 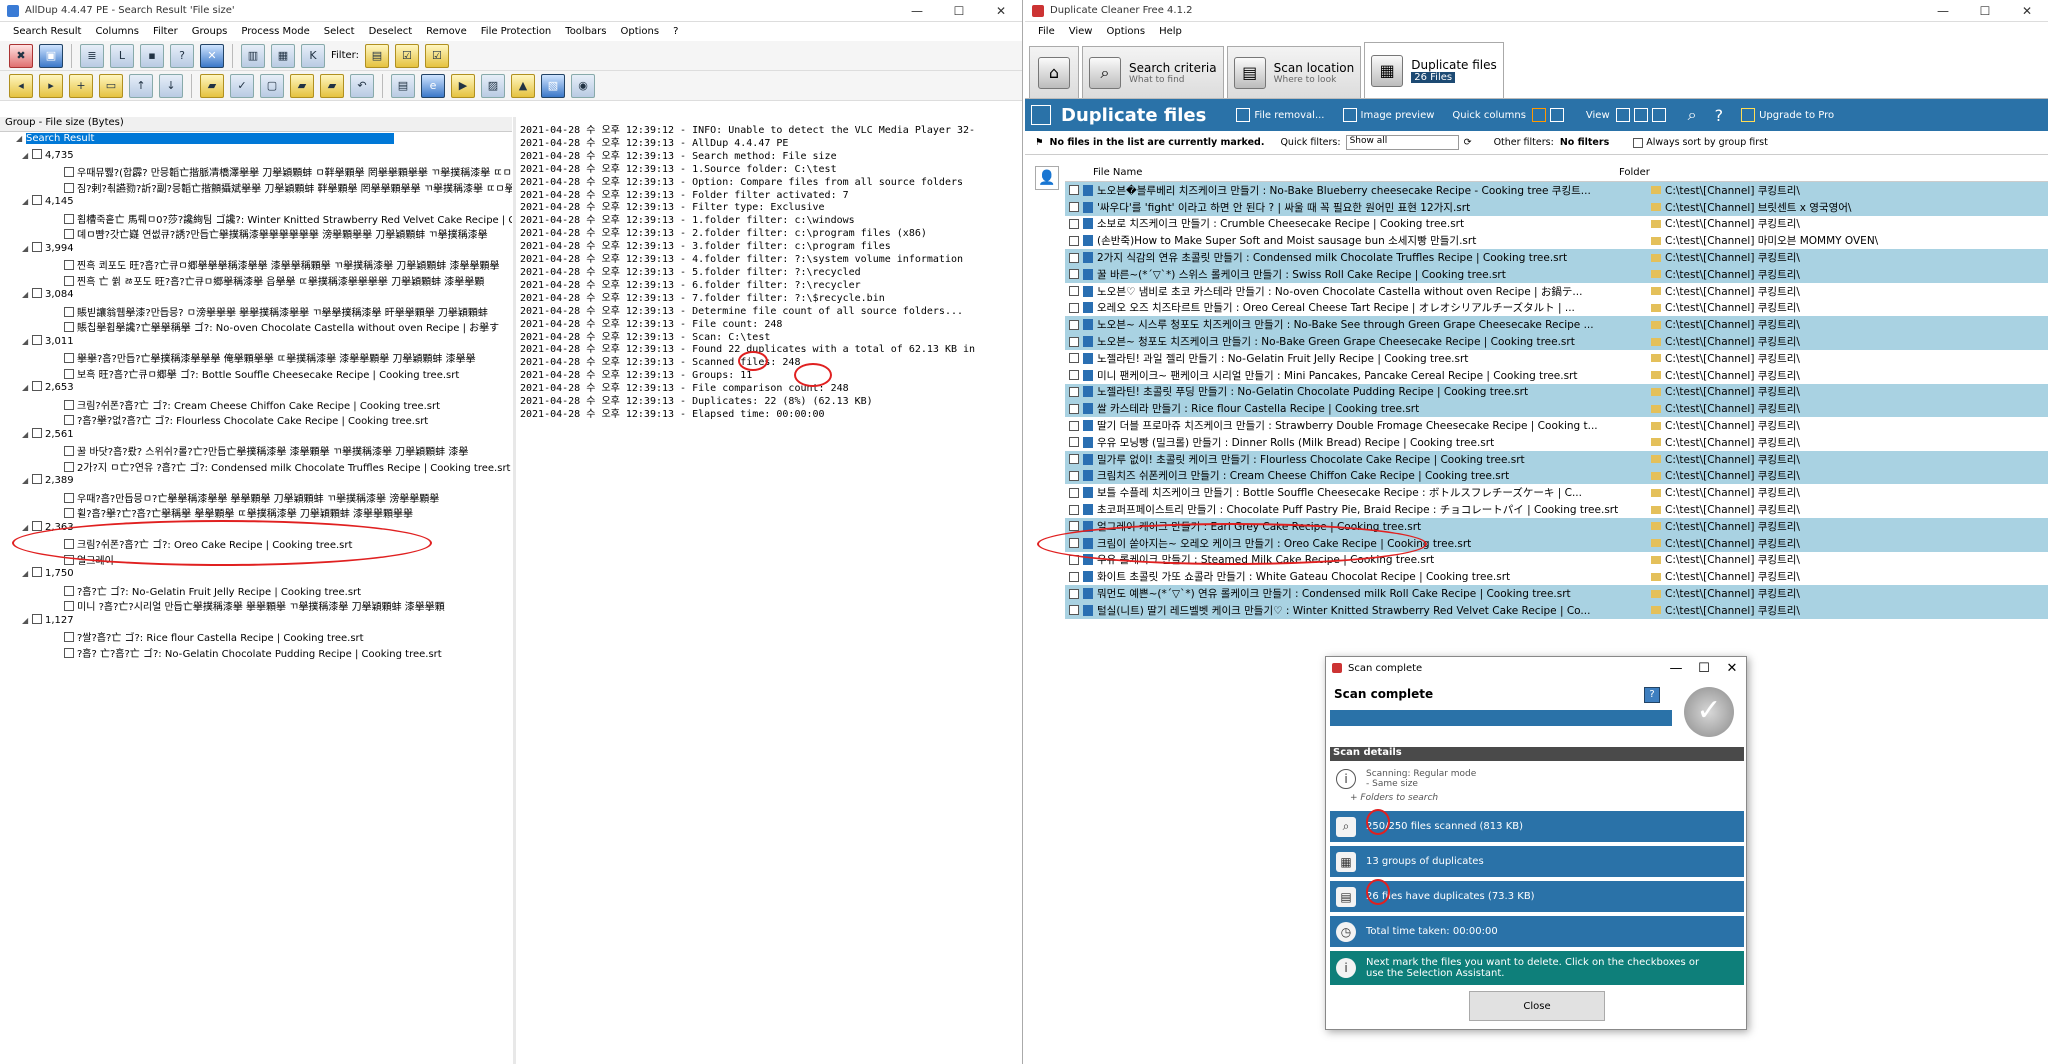 What do you see at coordinates (1054, 72) in the screenshot?
I see `tab-home: ⌂` at bounding box center [1054, 72].